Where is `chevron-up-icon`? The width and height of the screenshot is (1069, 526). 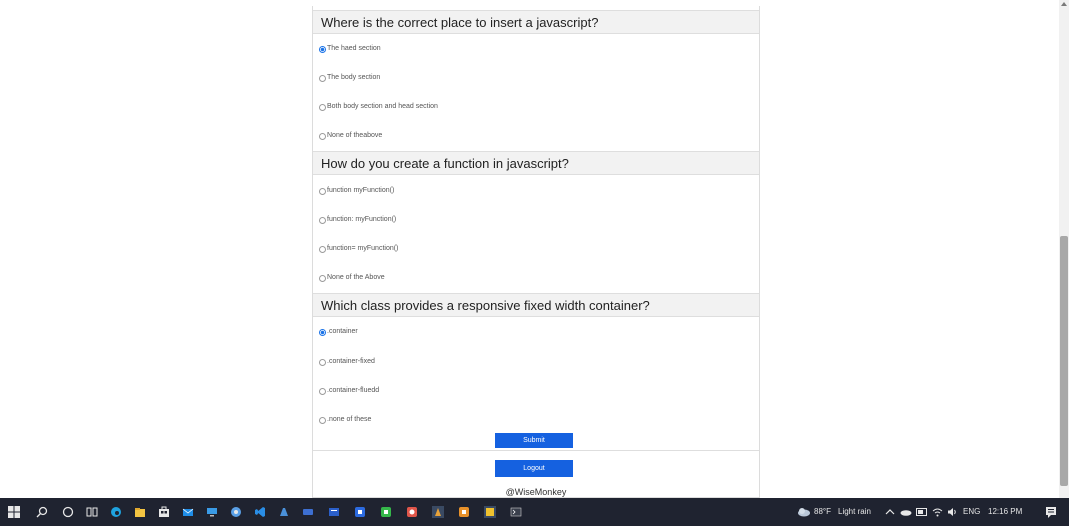 chevron-up-icon is located at coordinates (890, 512).